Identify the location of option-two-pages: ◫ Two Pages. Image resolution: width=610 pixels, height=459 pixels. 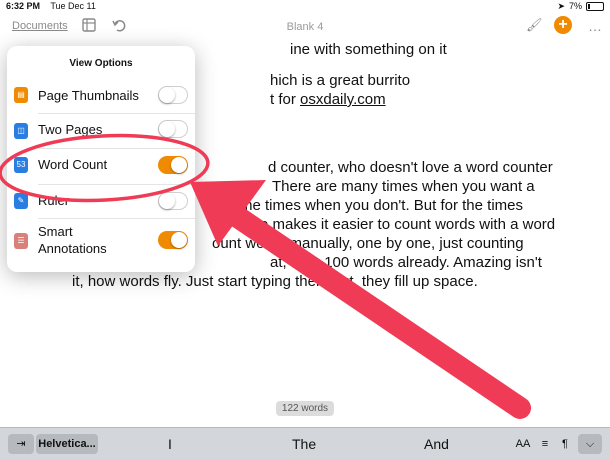
(101, 131).